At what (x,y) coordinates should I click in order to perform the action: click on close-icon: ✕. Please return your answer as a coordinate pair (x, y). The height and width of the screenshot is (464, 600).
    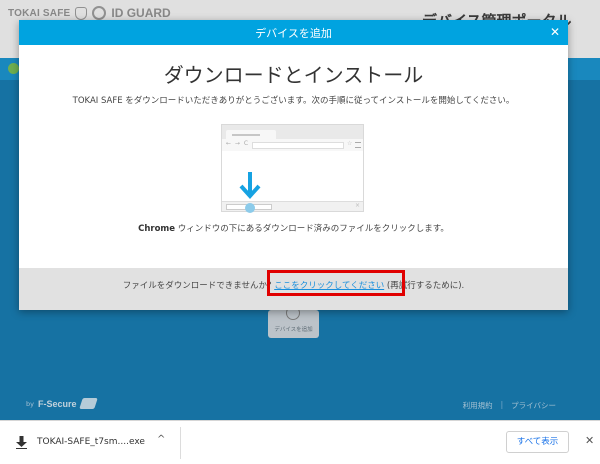
    Looking at the image, I should click on (555, 32).